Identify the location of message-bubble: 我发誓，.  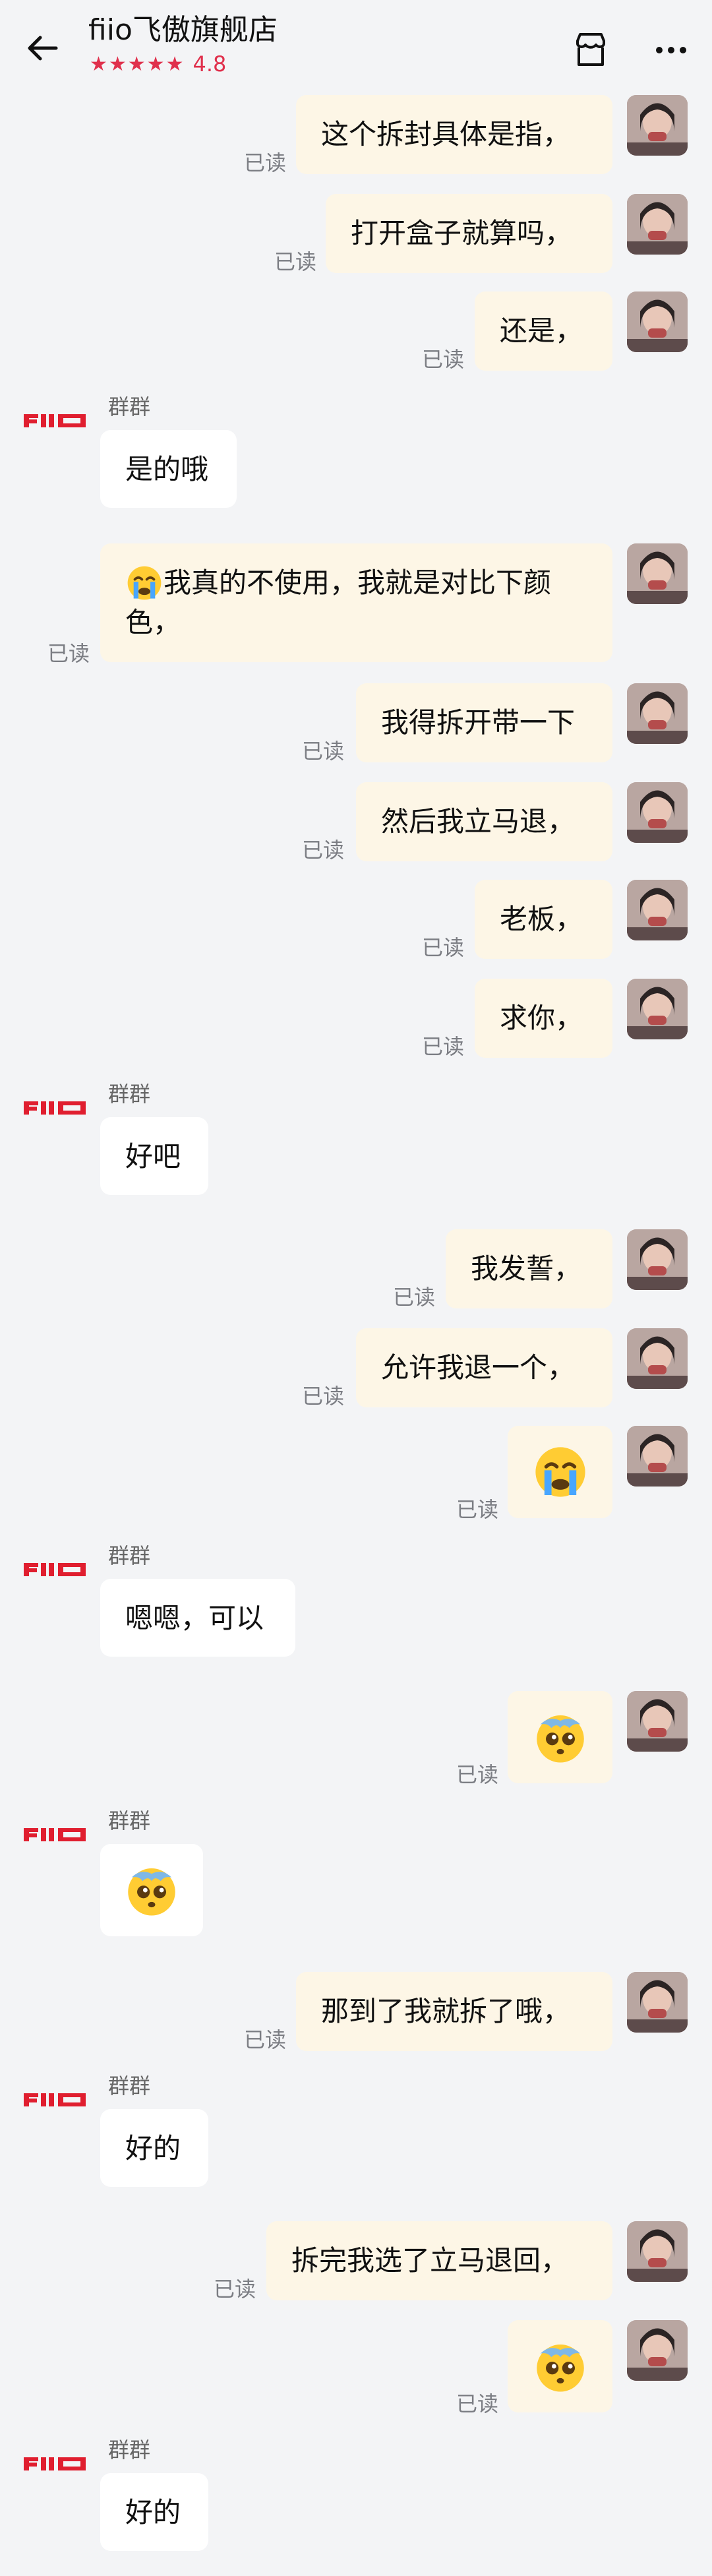
(529, 1268).